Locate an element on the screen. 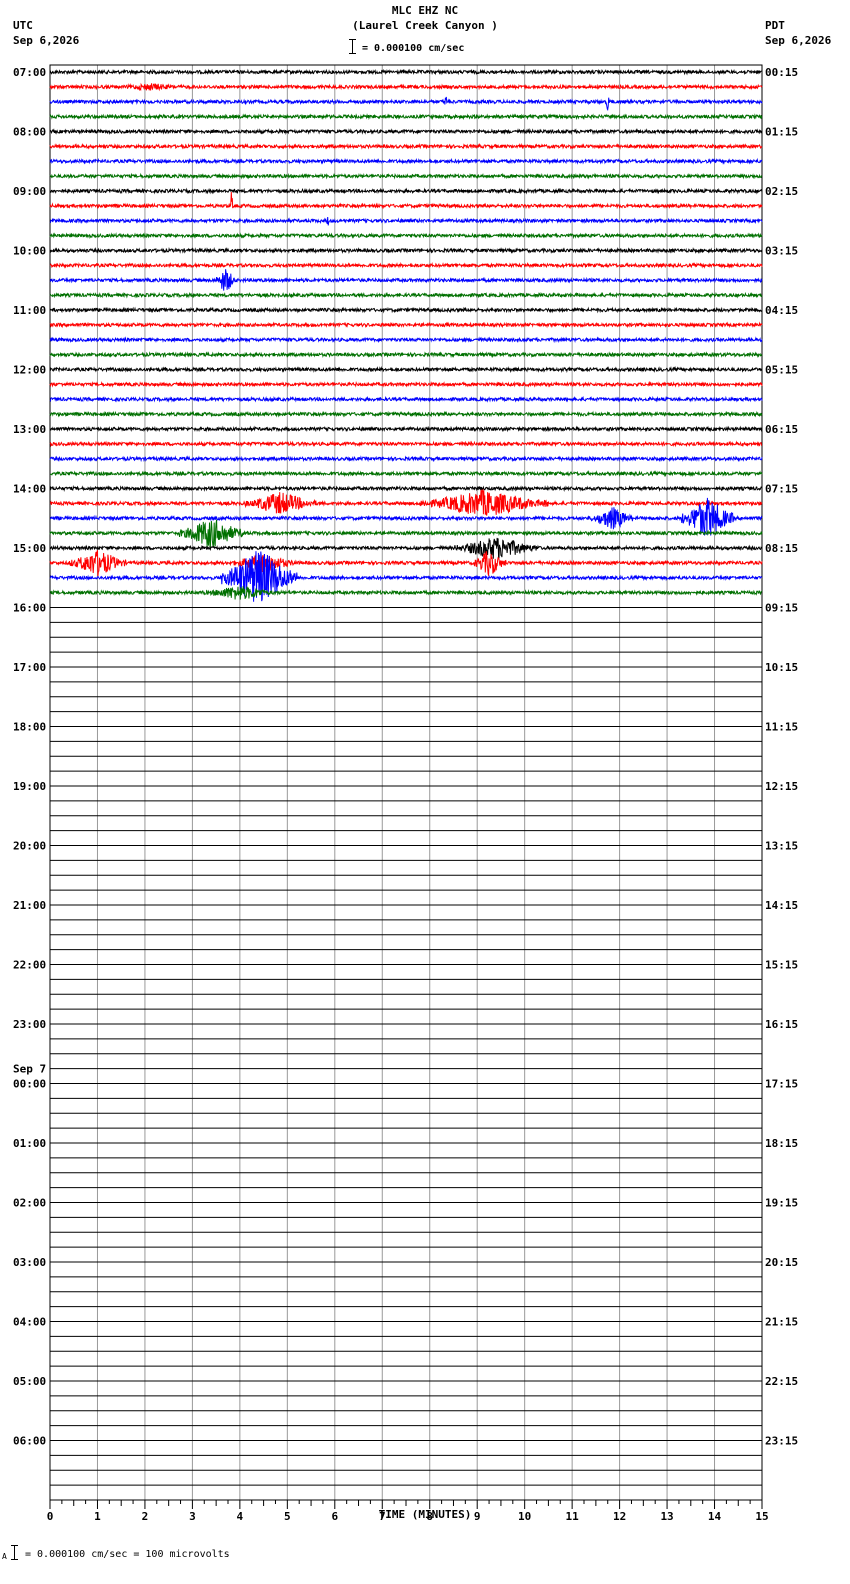  utc-hour-label: 12:00 is located at coordinates (29, 370).